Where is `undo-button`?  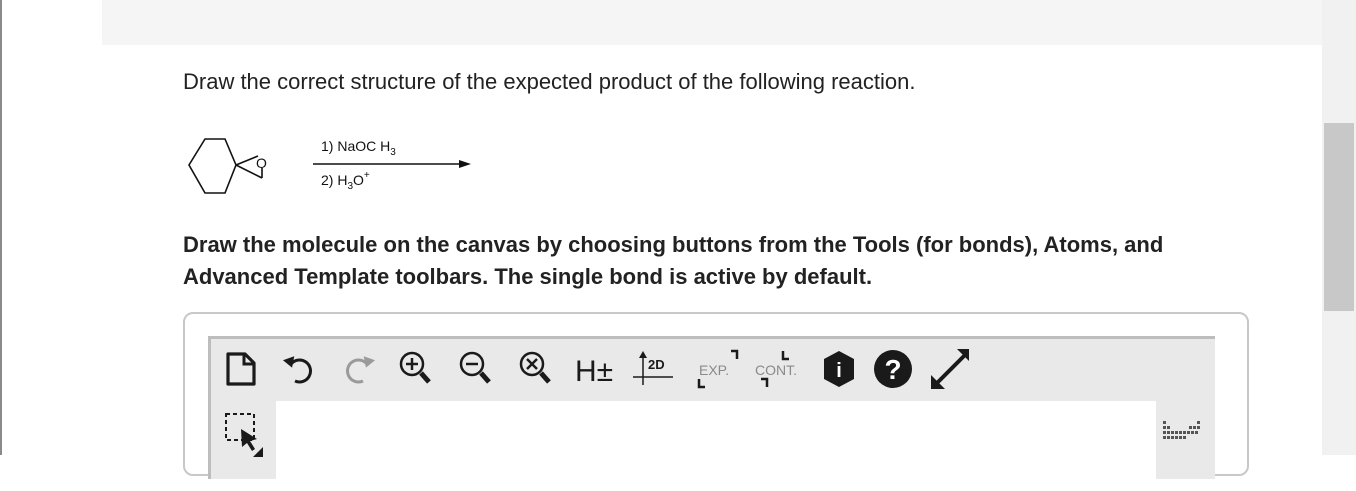 undo-button is located at coordinates (299, 369).